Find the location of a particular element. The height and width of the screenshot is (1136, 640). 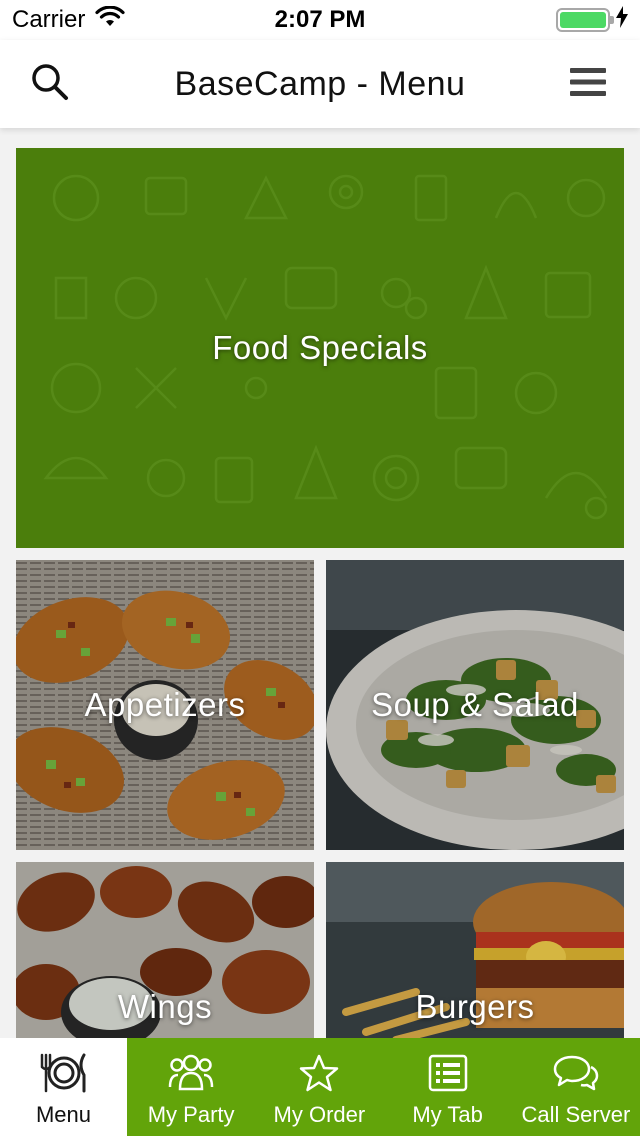

tab-call-server: Call Server is located at coordinates (576, 1087).